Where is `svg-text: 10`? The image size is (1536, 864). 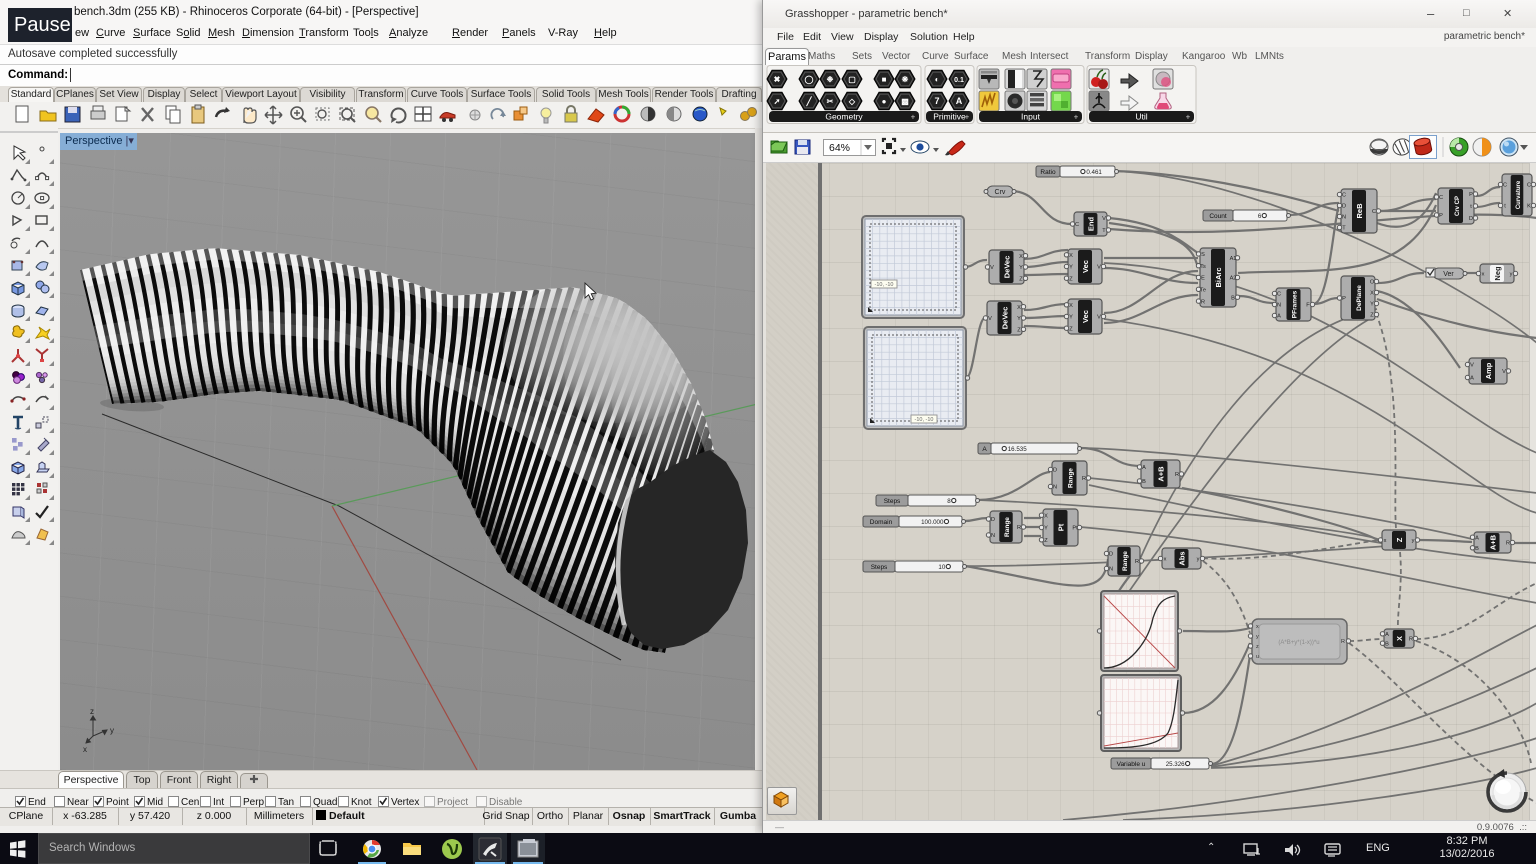 svg-text: 10 is located at coordinates (941, 567).